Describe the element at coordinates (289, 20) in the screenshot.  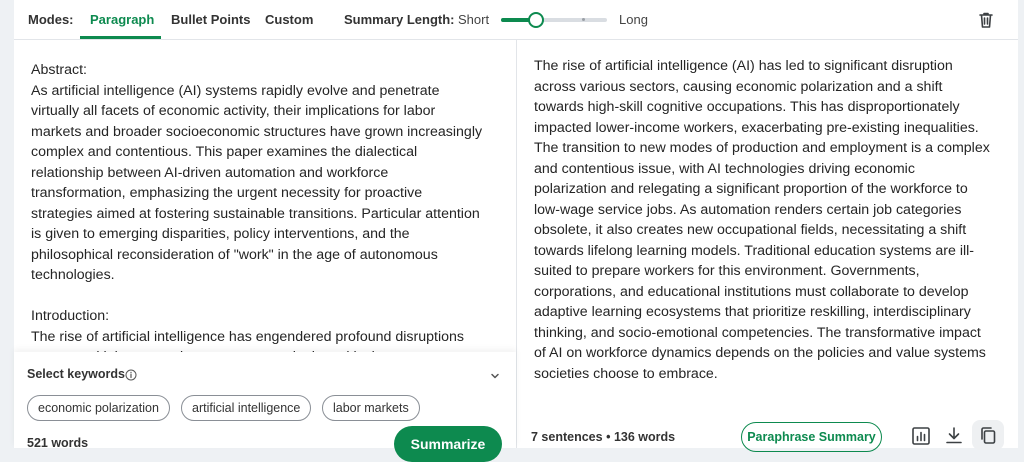
I see `tab-custom: Custom` at that location.